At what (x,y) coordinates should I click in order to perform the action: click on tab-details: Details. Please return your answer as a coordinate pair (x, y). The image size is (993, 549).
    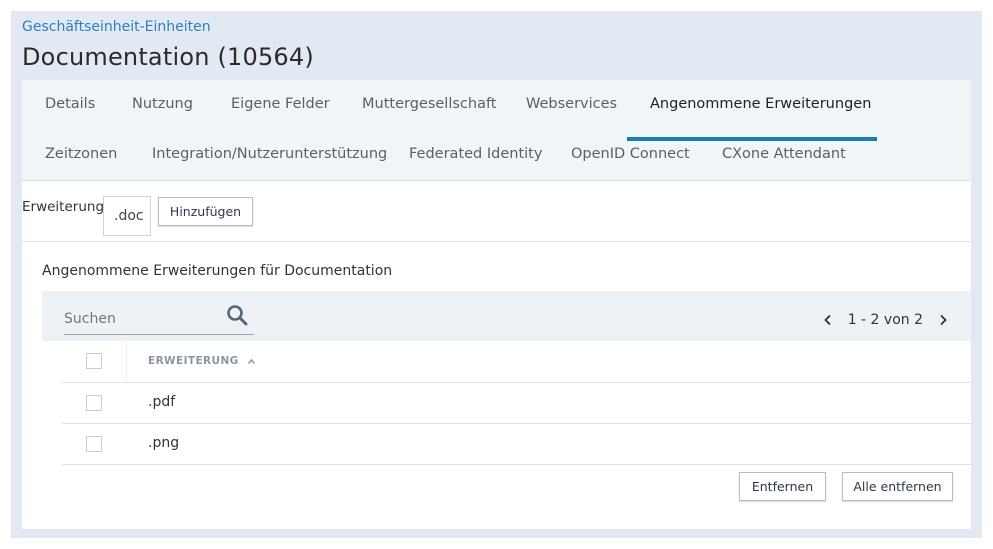
    Looking at the image, I should click on (70, 104).